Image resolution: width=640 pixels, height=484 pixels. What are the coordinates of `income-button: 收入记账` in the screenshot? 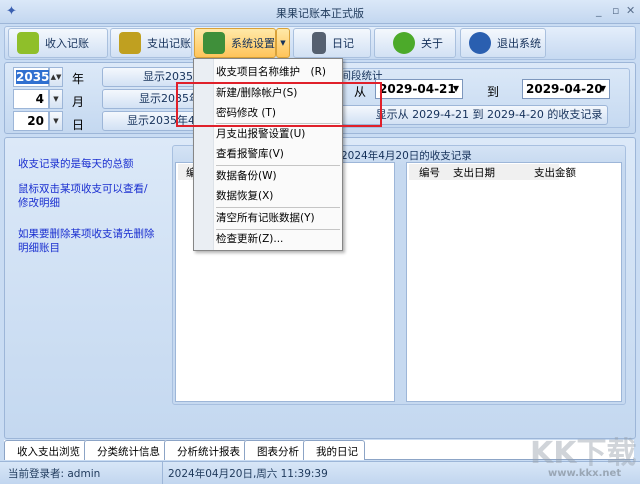 It's located at (58, 43).